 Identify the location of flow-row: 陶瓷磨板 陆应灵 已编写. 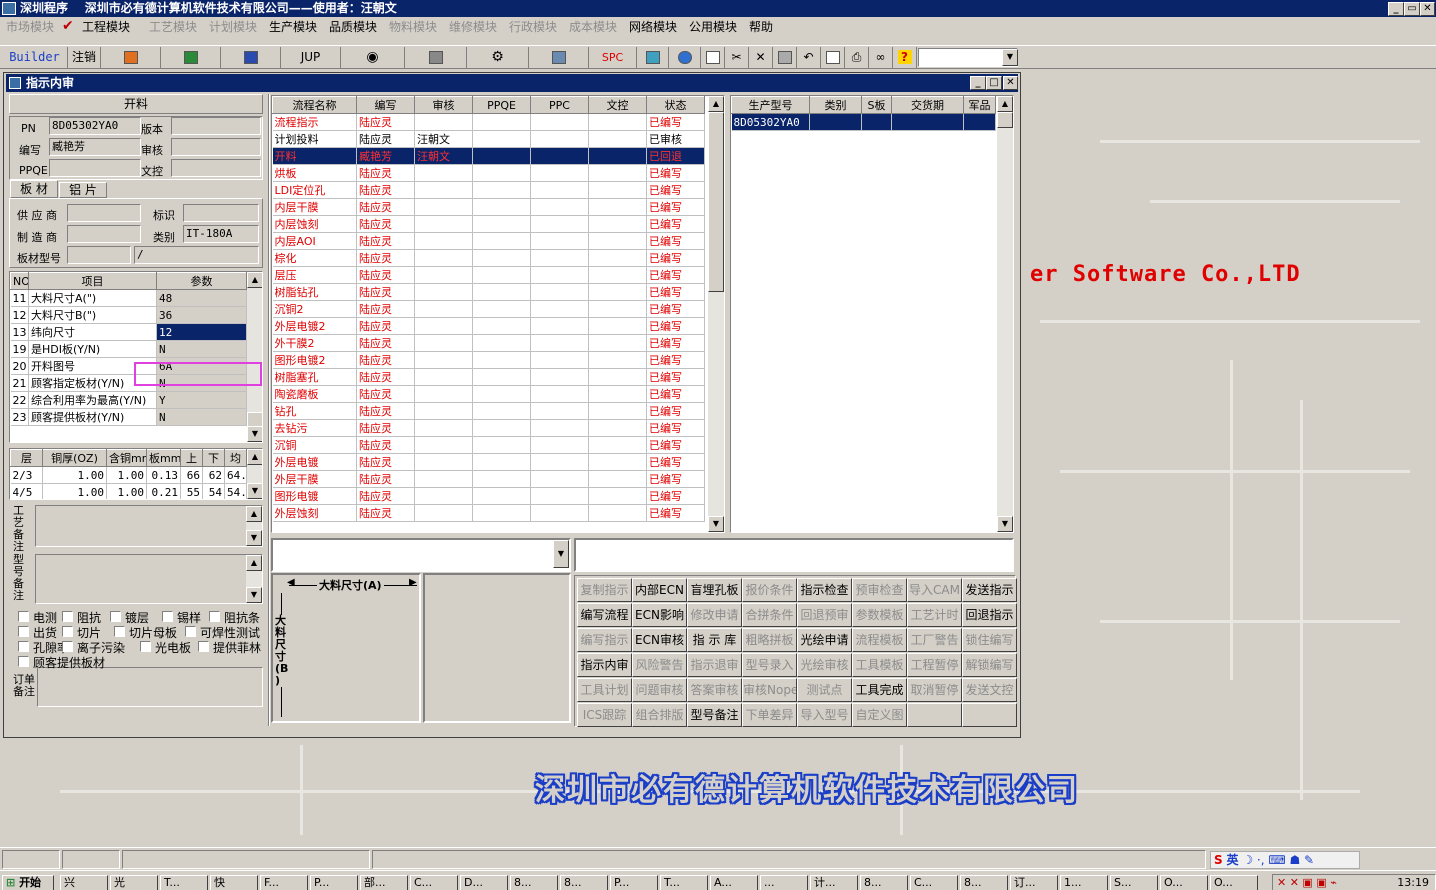
(488, 394).